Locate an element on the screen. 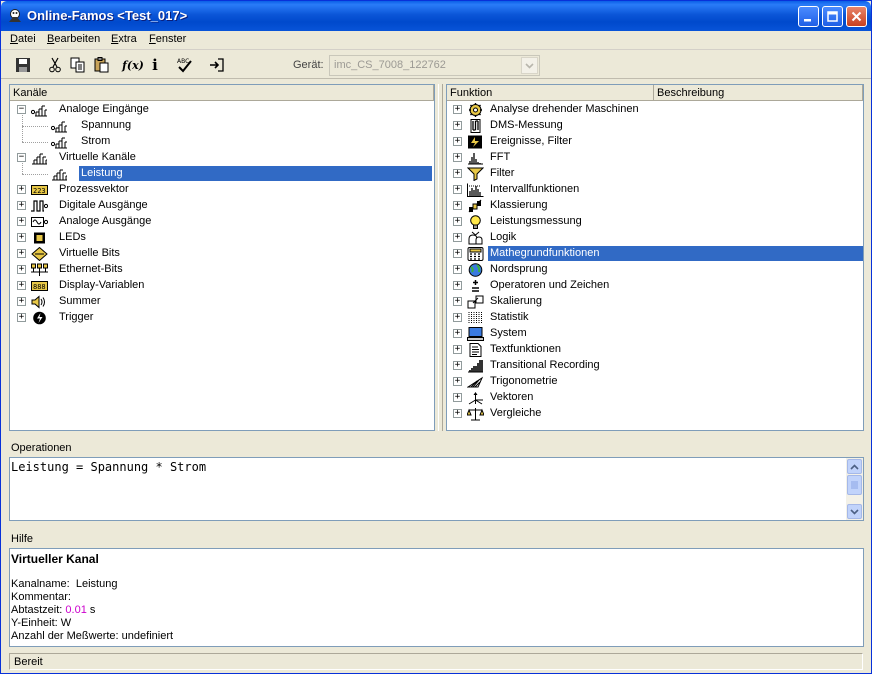  channel-item: + Analoge Ausgänge is located at coordinates (222, 222).